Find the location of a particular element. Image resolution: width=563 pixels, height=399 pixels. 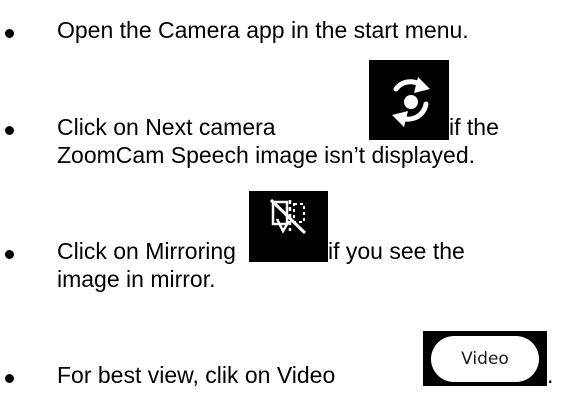

step-4-text: For best view, clik on Video is located at coordinates (196, 375).